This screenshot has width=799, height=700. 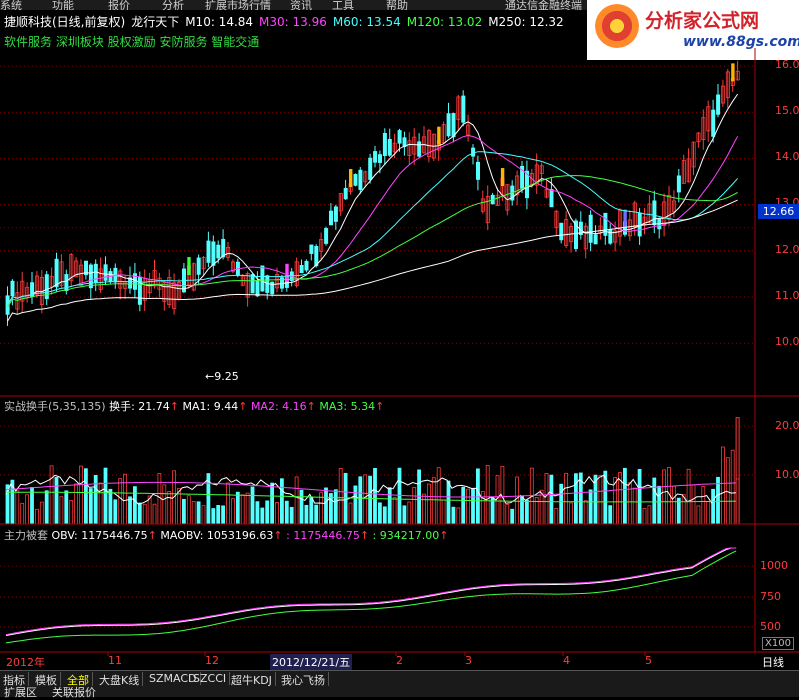 What do you see at coordinates (770, 596) in the screenshot?
I see `obv-tick: 750` at bounding box center [770, 596].